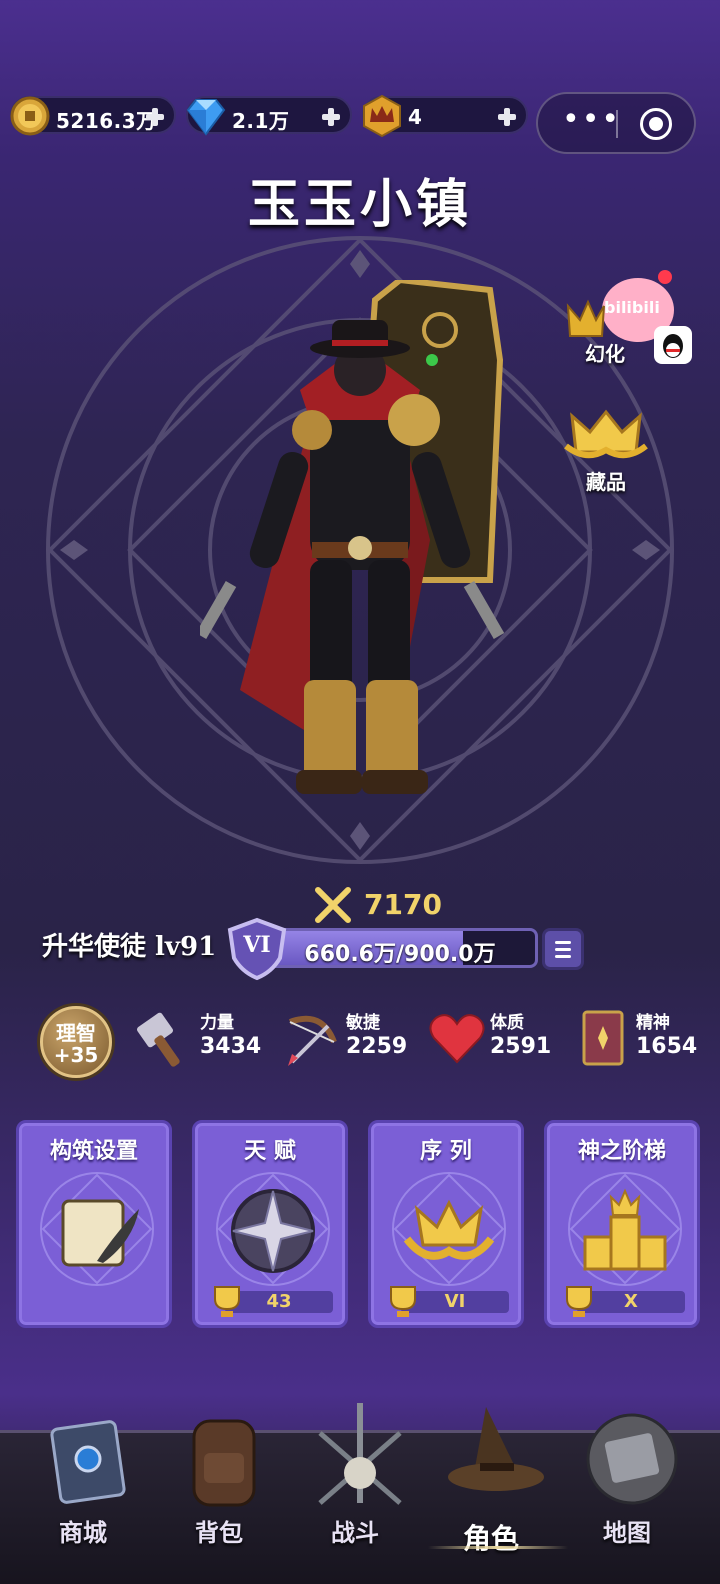 The width and height of the screenshot is (720, 1584). Describe the element at coordinates (129, 947) in the screenshot. I see `rank-name: 升华使徒 lv91` at that location.